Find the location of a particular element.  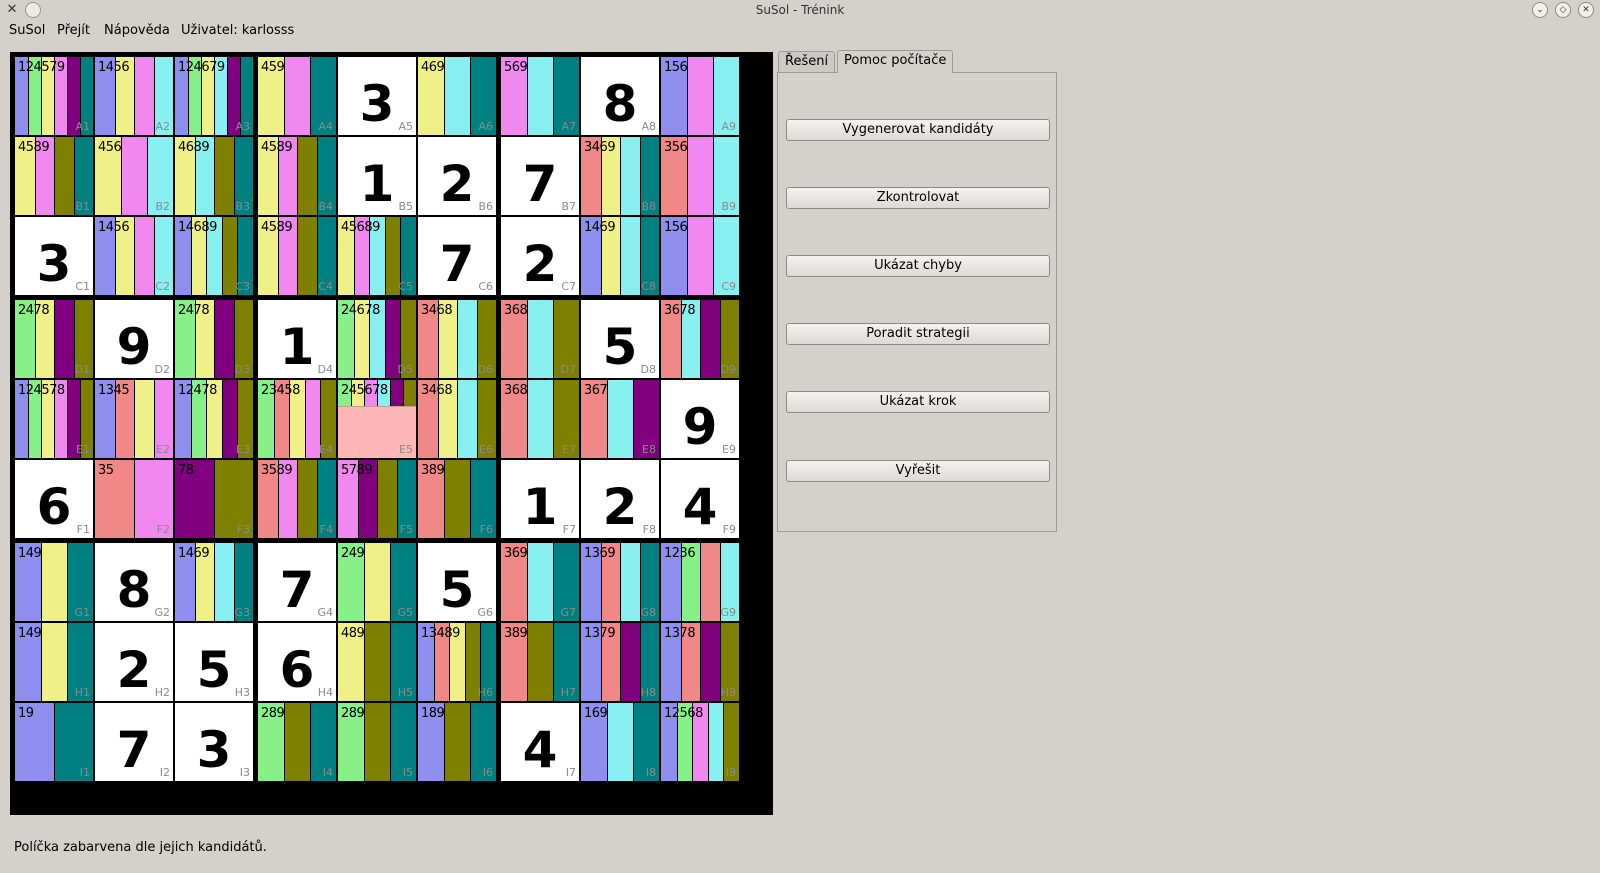

cell-D8: 5 D8 is located at coordinates (620, 339).